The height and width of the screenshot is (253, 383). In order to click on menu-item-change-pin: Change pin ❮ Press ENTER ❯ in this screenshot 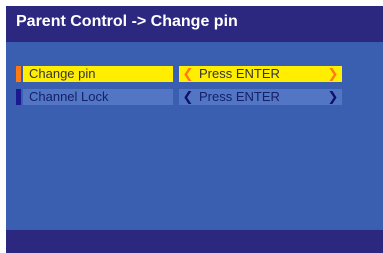, I will do `click(179, 74)`.